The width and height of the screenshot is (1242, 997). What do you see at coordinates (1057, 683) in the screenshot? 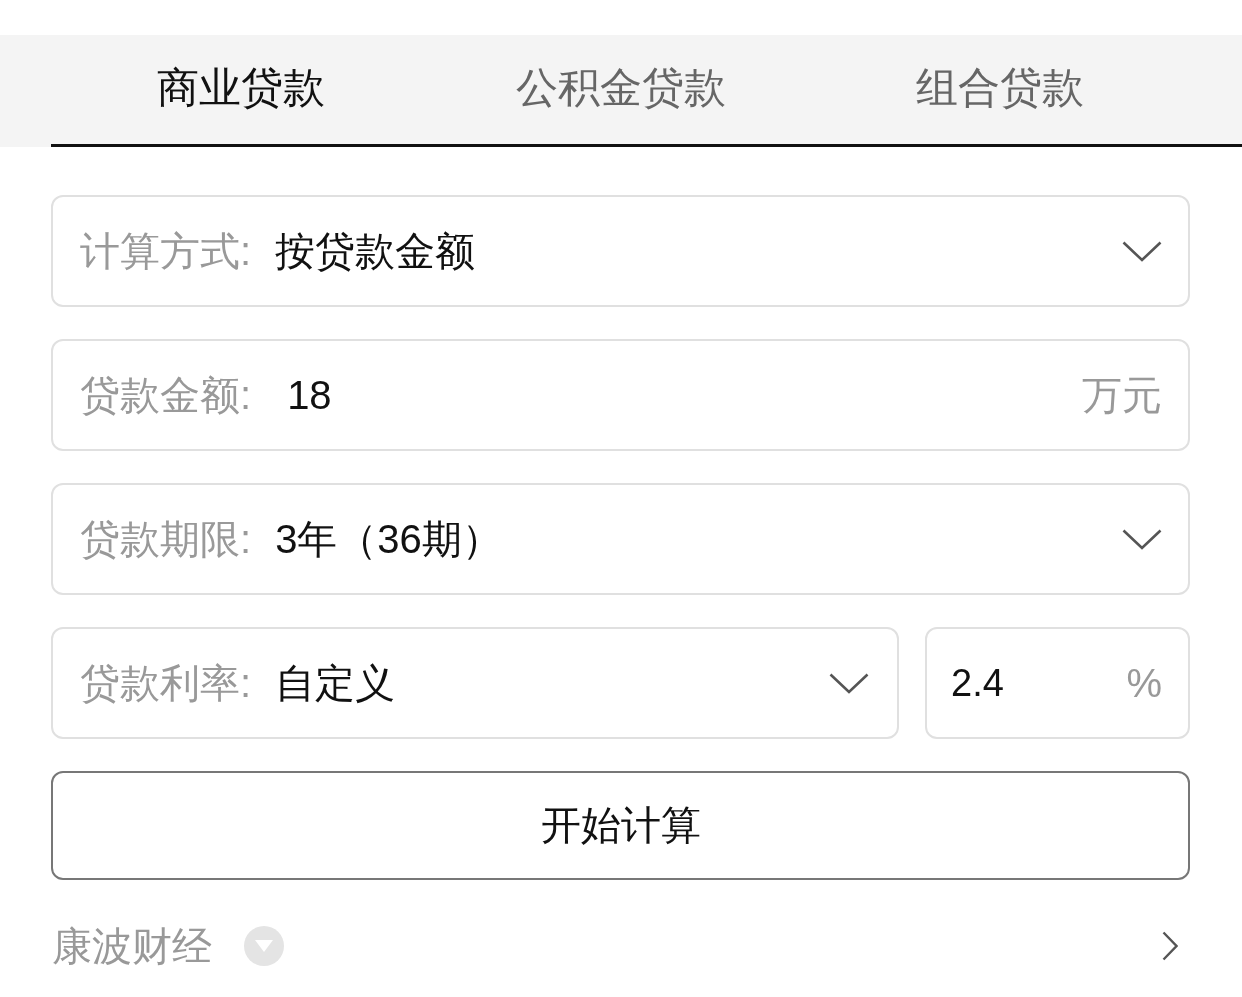
I see `rate-input-field: 2.4 %` at bounding box center [1057, 683].